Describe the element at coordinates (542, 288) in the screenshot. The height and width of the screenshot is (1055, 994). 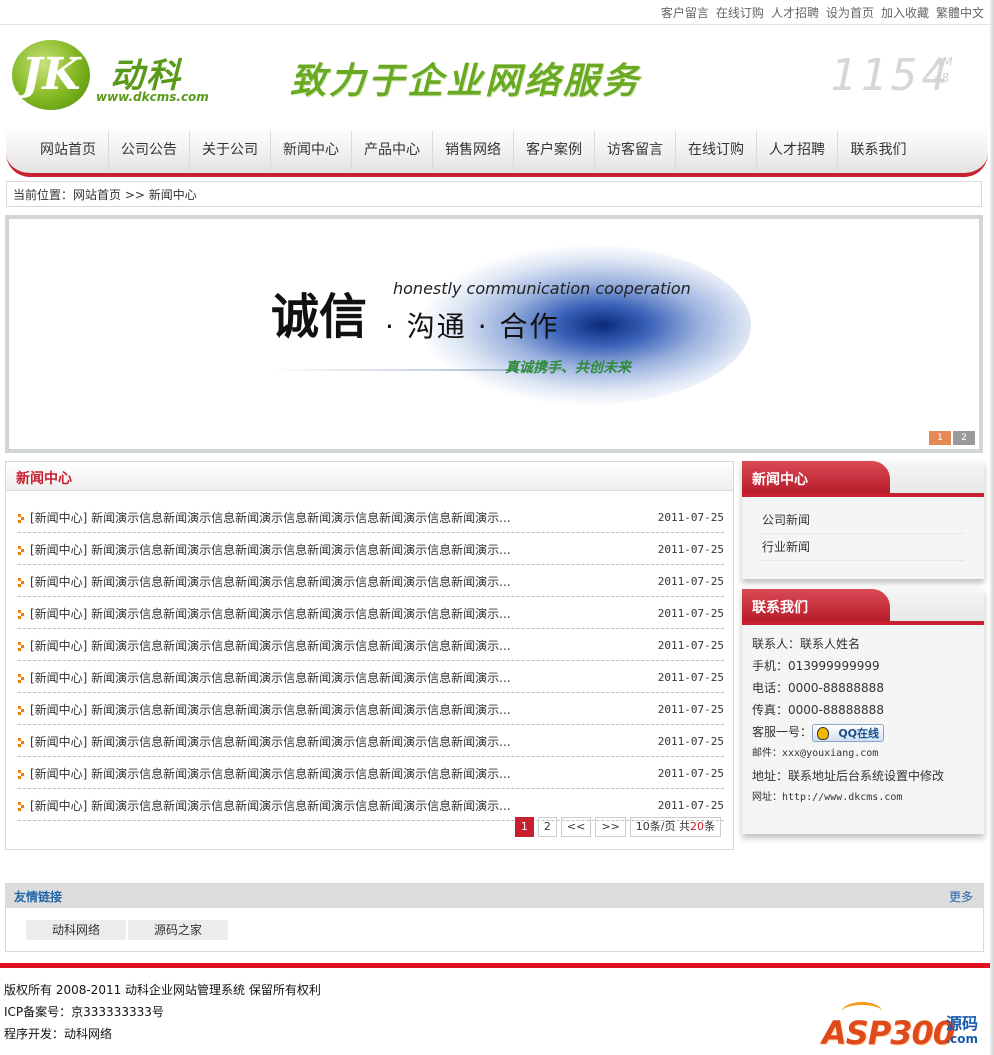
I see `banner-english: honestly communication cooperation` at that location.